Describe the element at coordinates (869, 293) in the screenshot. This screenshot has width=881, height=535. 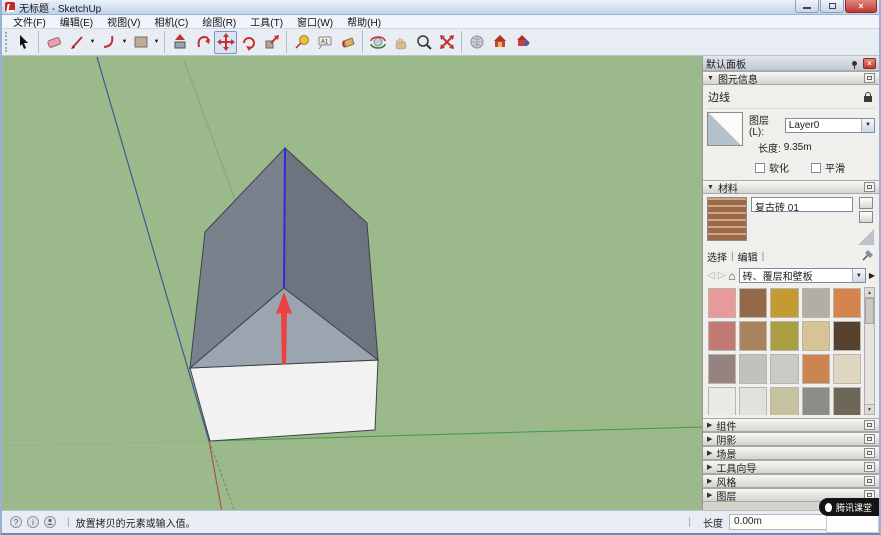
I see `scroll-up-icon: ▲` at that location.